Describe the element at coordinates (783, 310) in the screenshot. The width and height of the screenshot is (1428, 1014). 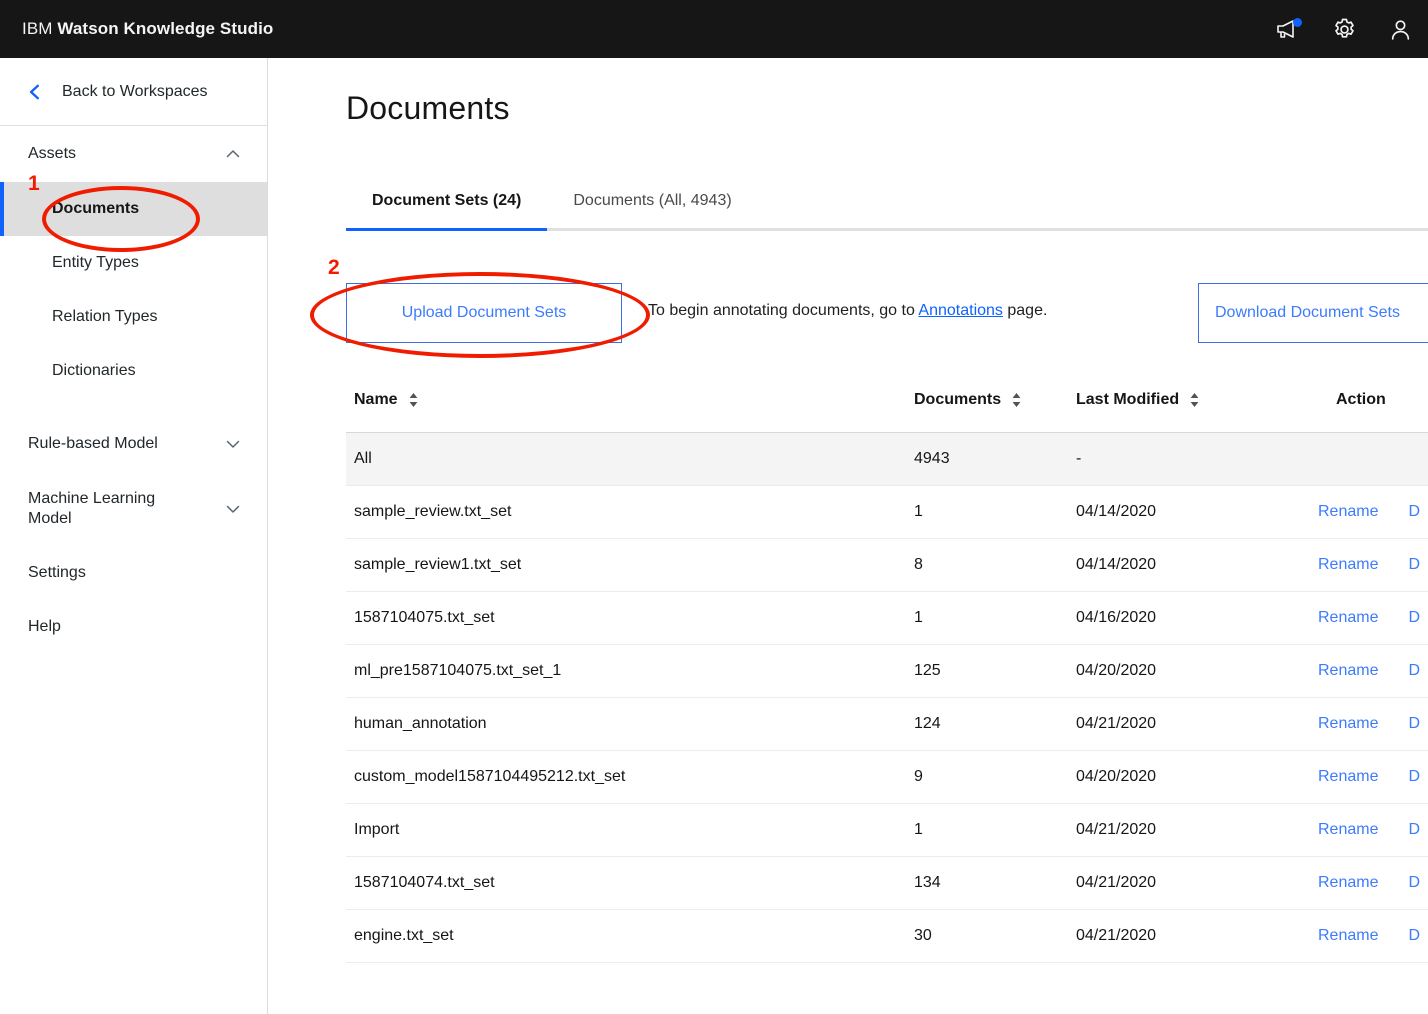
I see `hint-text-before: To begin annotating documents, go to` at that location.